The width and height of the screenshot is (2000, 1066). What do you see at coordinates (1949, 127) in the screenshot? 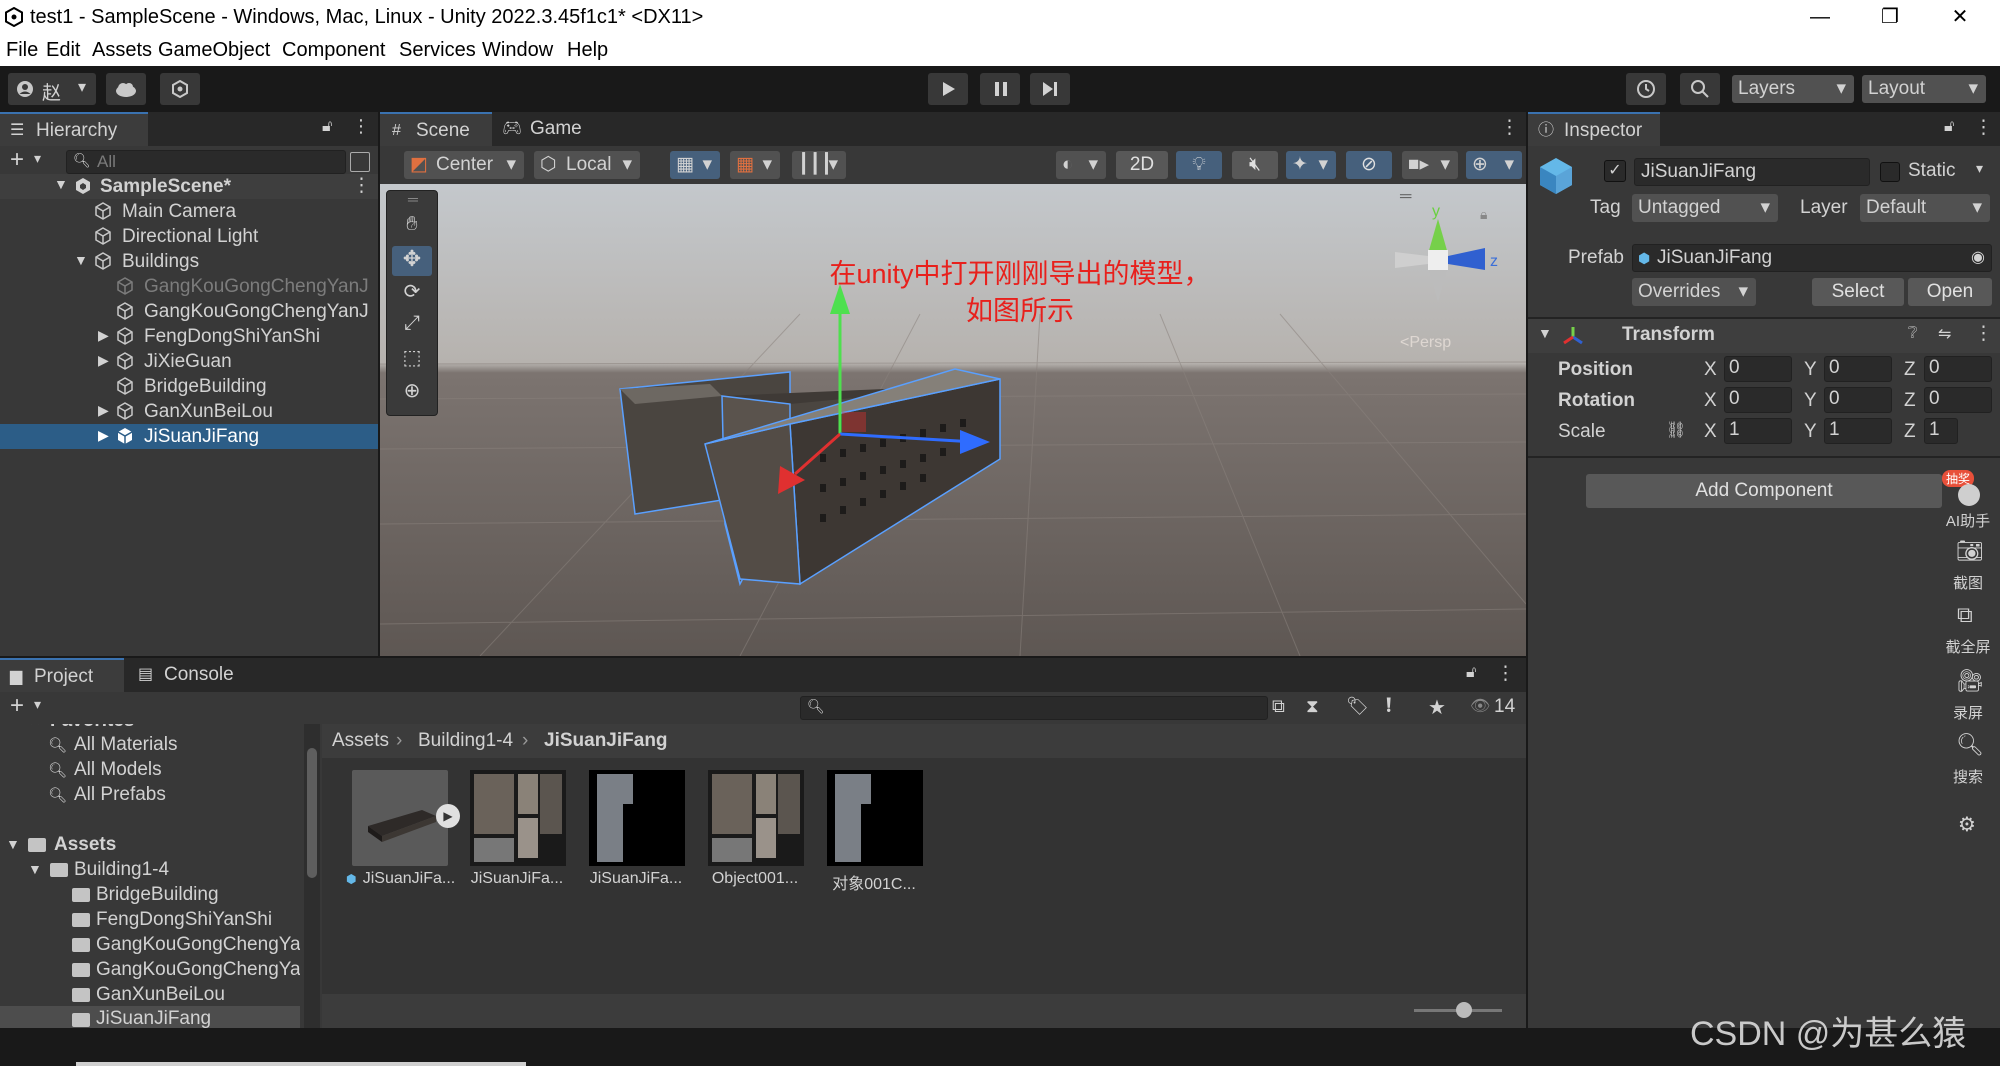
I see `lock-icon: 🔓︎` at bounding box center [1949, 127].